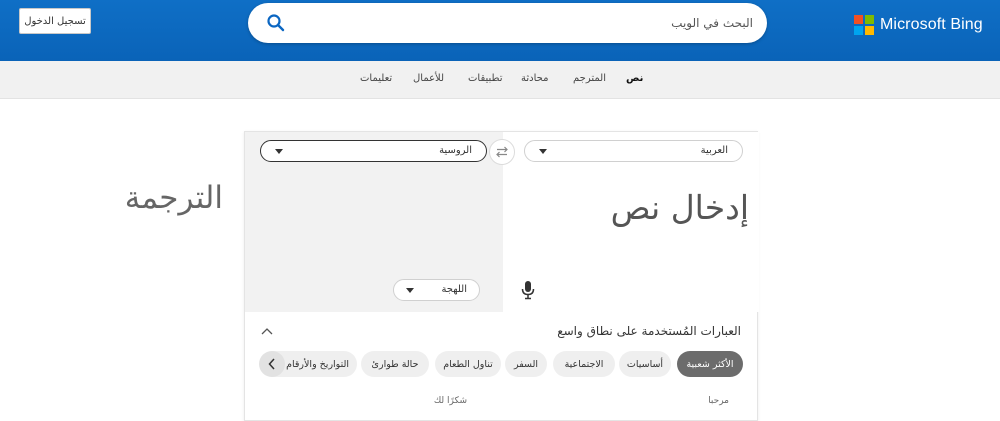 The height and width of the screenshot is (421, 1000). What do you see at coordinates (454, 289) in the screenshot?
I see `dialect-label: اللهجة` at bounding box center [454, 289].